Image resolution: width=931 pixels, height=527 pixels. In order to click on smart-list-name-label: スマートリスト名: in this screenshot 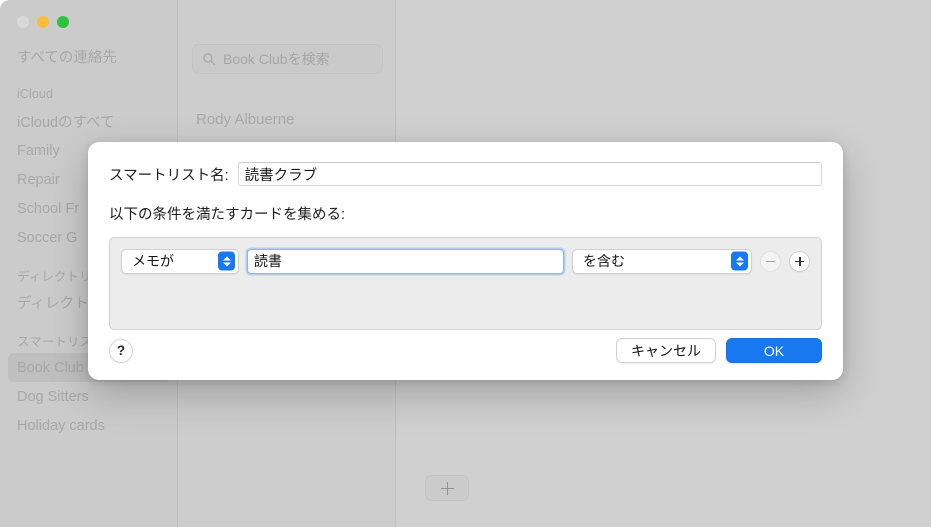, I will do `click(169, 175)`.